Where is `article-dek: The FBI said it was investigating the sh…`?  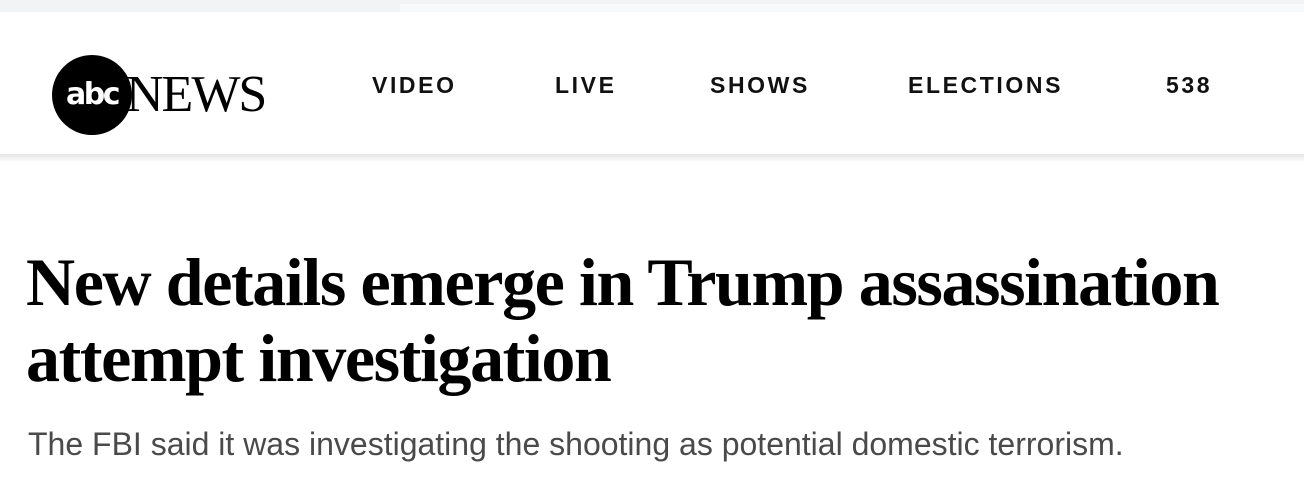 article-dek: The FBI said it was investigating the sh… is located at coordinates (576, 444).